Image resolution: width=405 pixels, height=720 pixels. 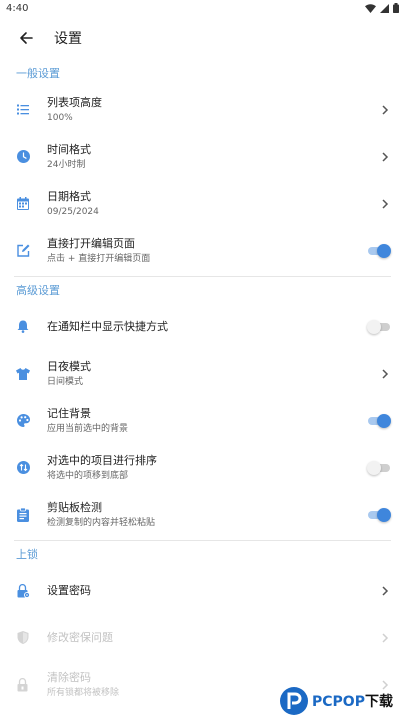 I want to click on time-format-value: 24小时制, so click(x=66, y=164).